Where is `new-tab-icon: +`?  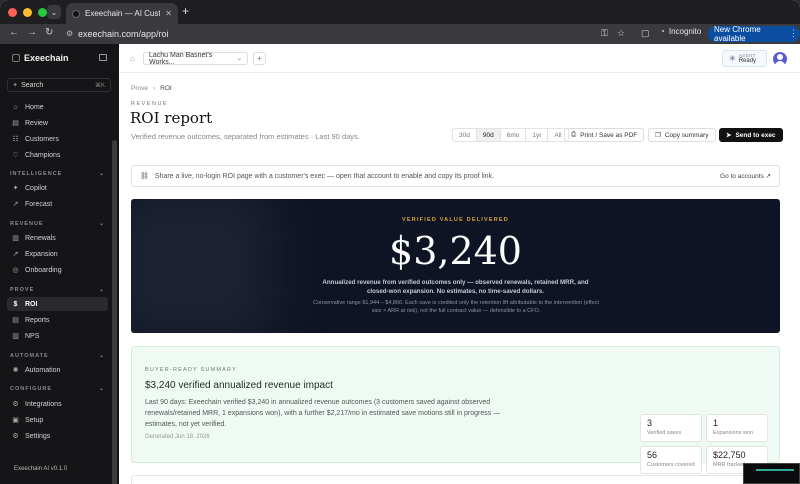 new-tab-icon: + is located at coordinates (185, 11).